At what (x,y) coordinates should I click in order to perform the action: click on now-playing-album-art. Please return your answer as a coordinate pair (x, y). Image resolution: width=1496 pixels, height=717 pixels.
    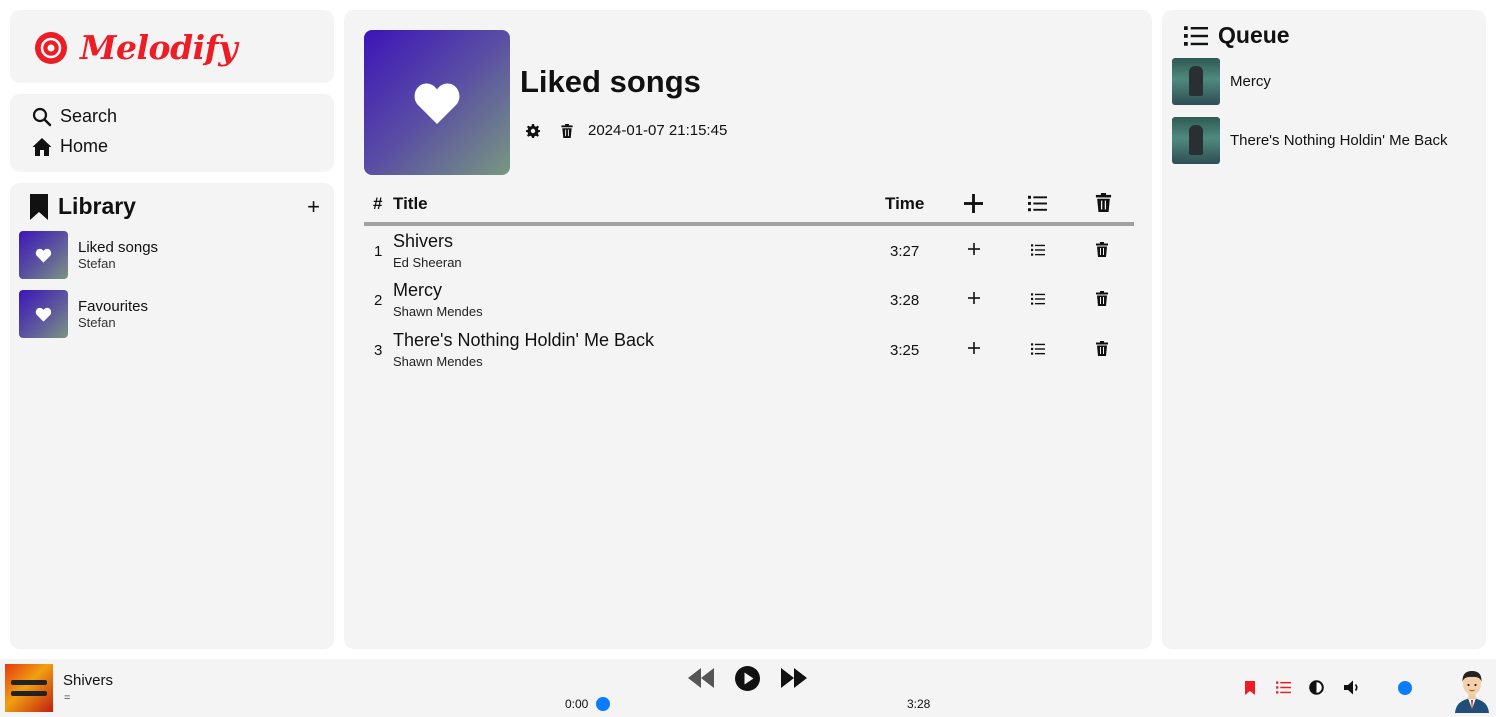
    Looking at the image, I should click on (29, 688).